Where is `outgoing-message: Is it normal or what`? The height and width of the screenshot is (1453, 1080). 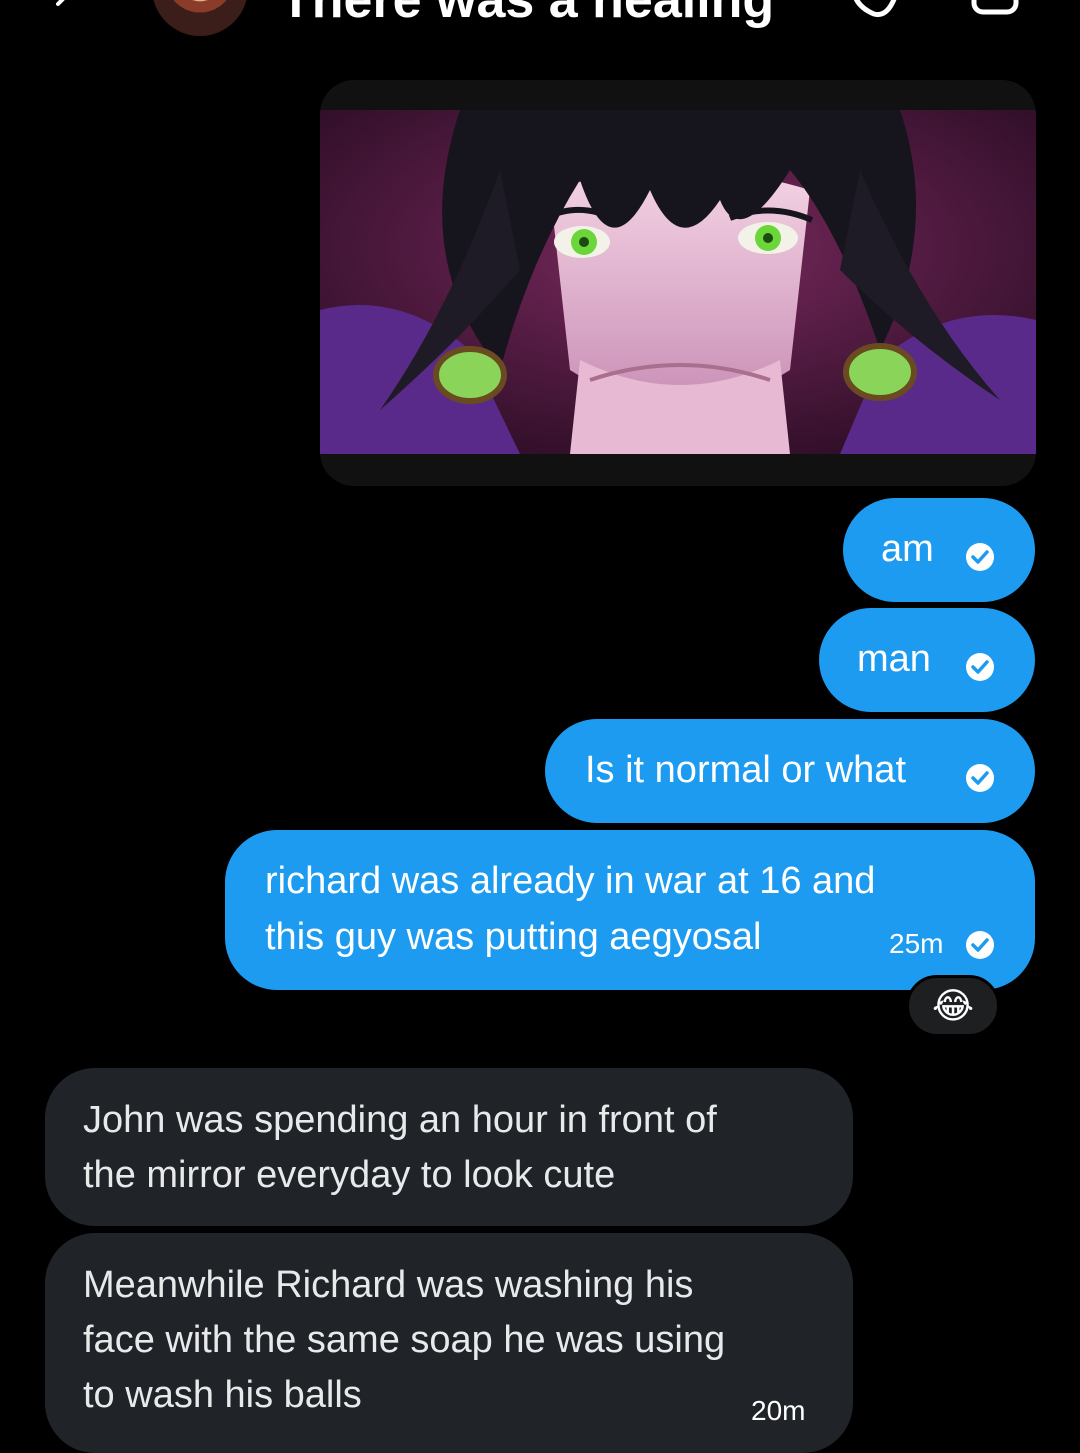 outgoing-message: Is it normal or what is located at coordinates (790, 771).